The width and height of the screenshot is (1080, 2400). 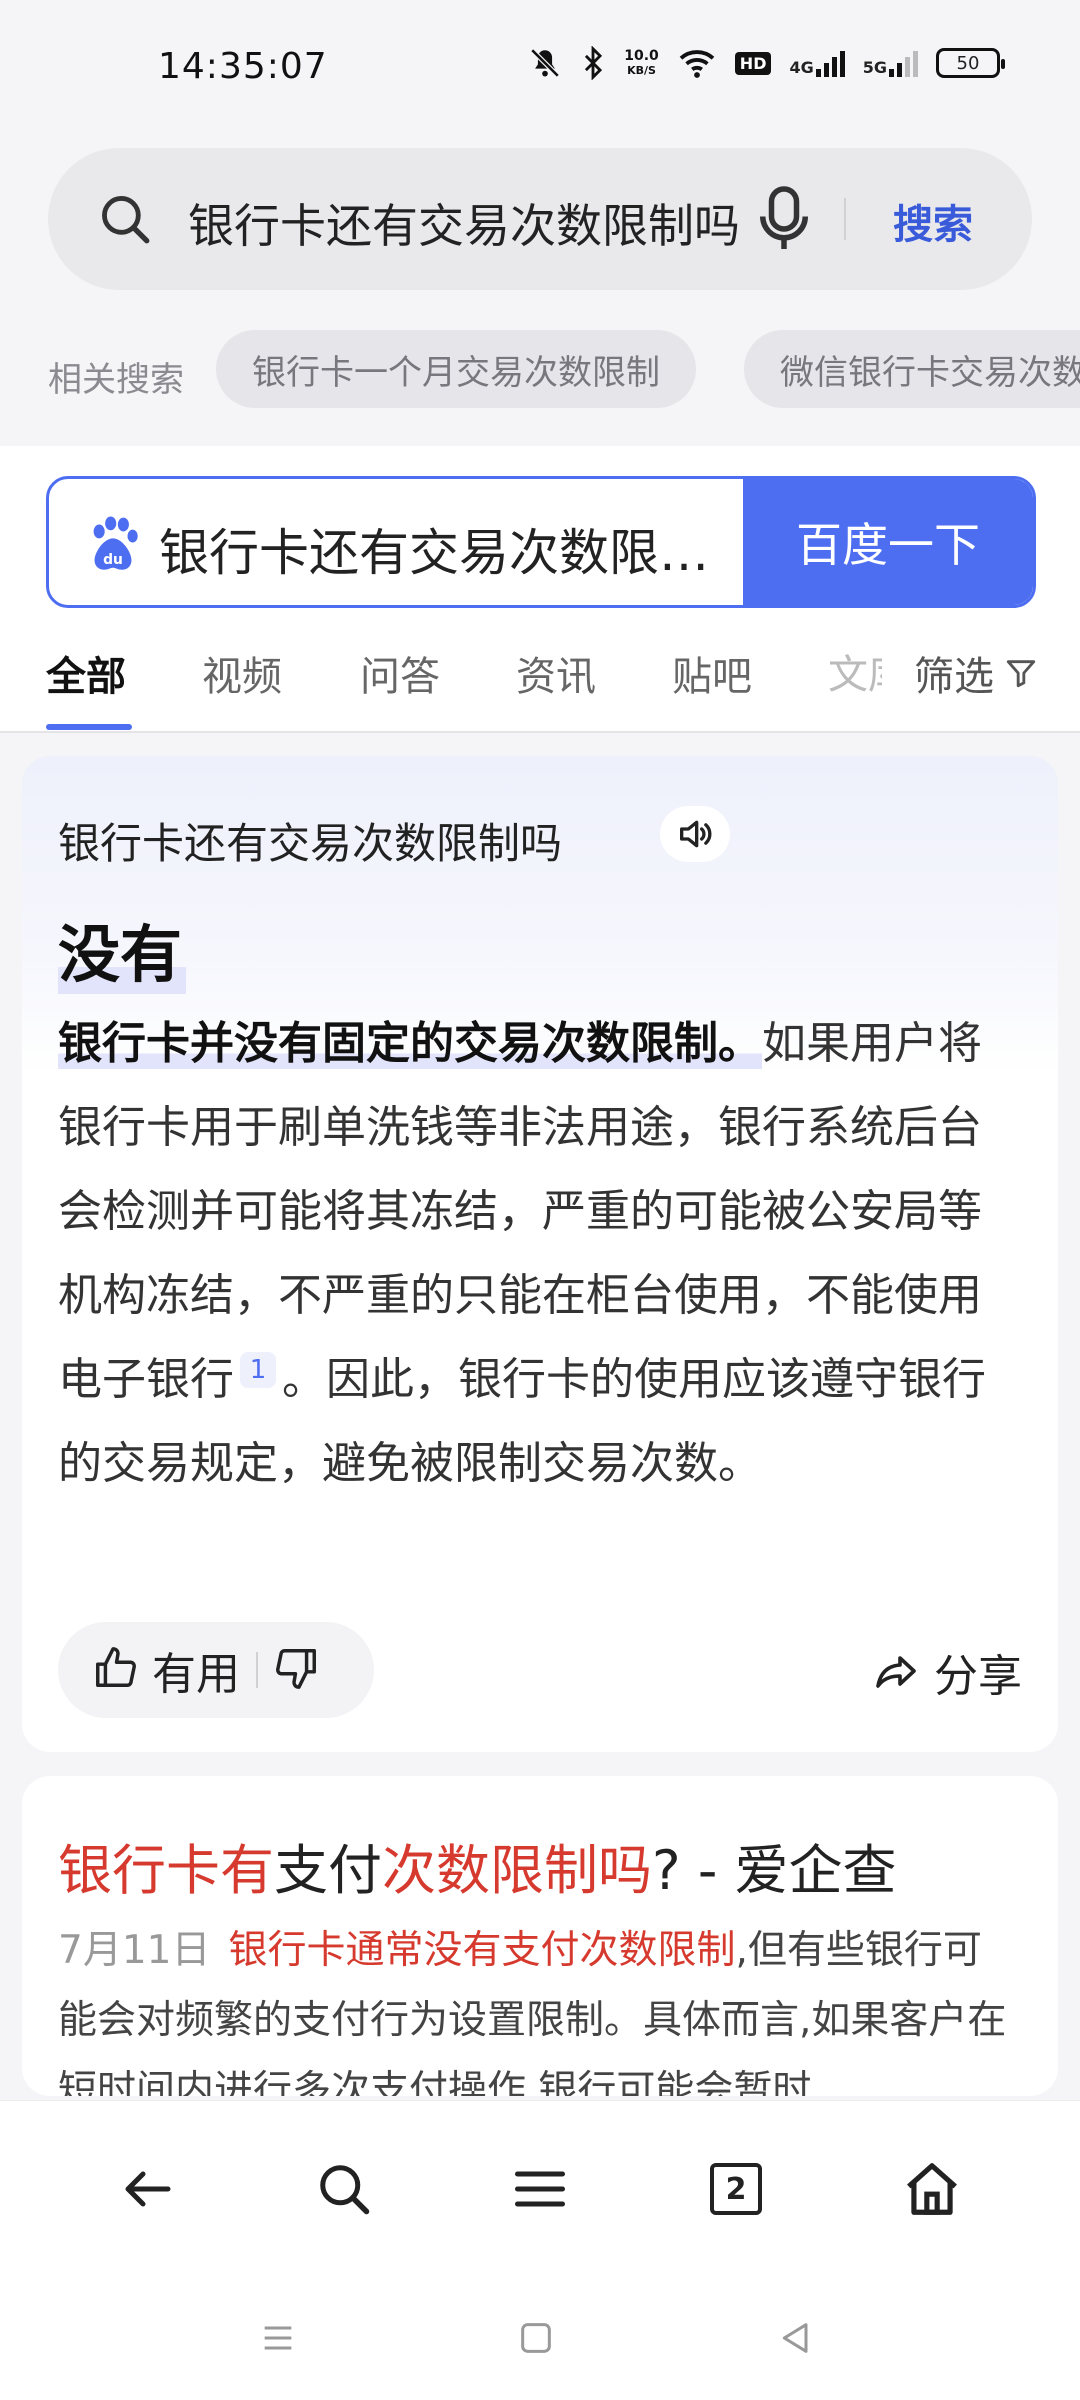 What do you see at coordinates (697, 63) in the screenshot?
I see `wifi-icon` at bounding box center [697, 63].